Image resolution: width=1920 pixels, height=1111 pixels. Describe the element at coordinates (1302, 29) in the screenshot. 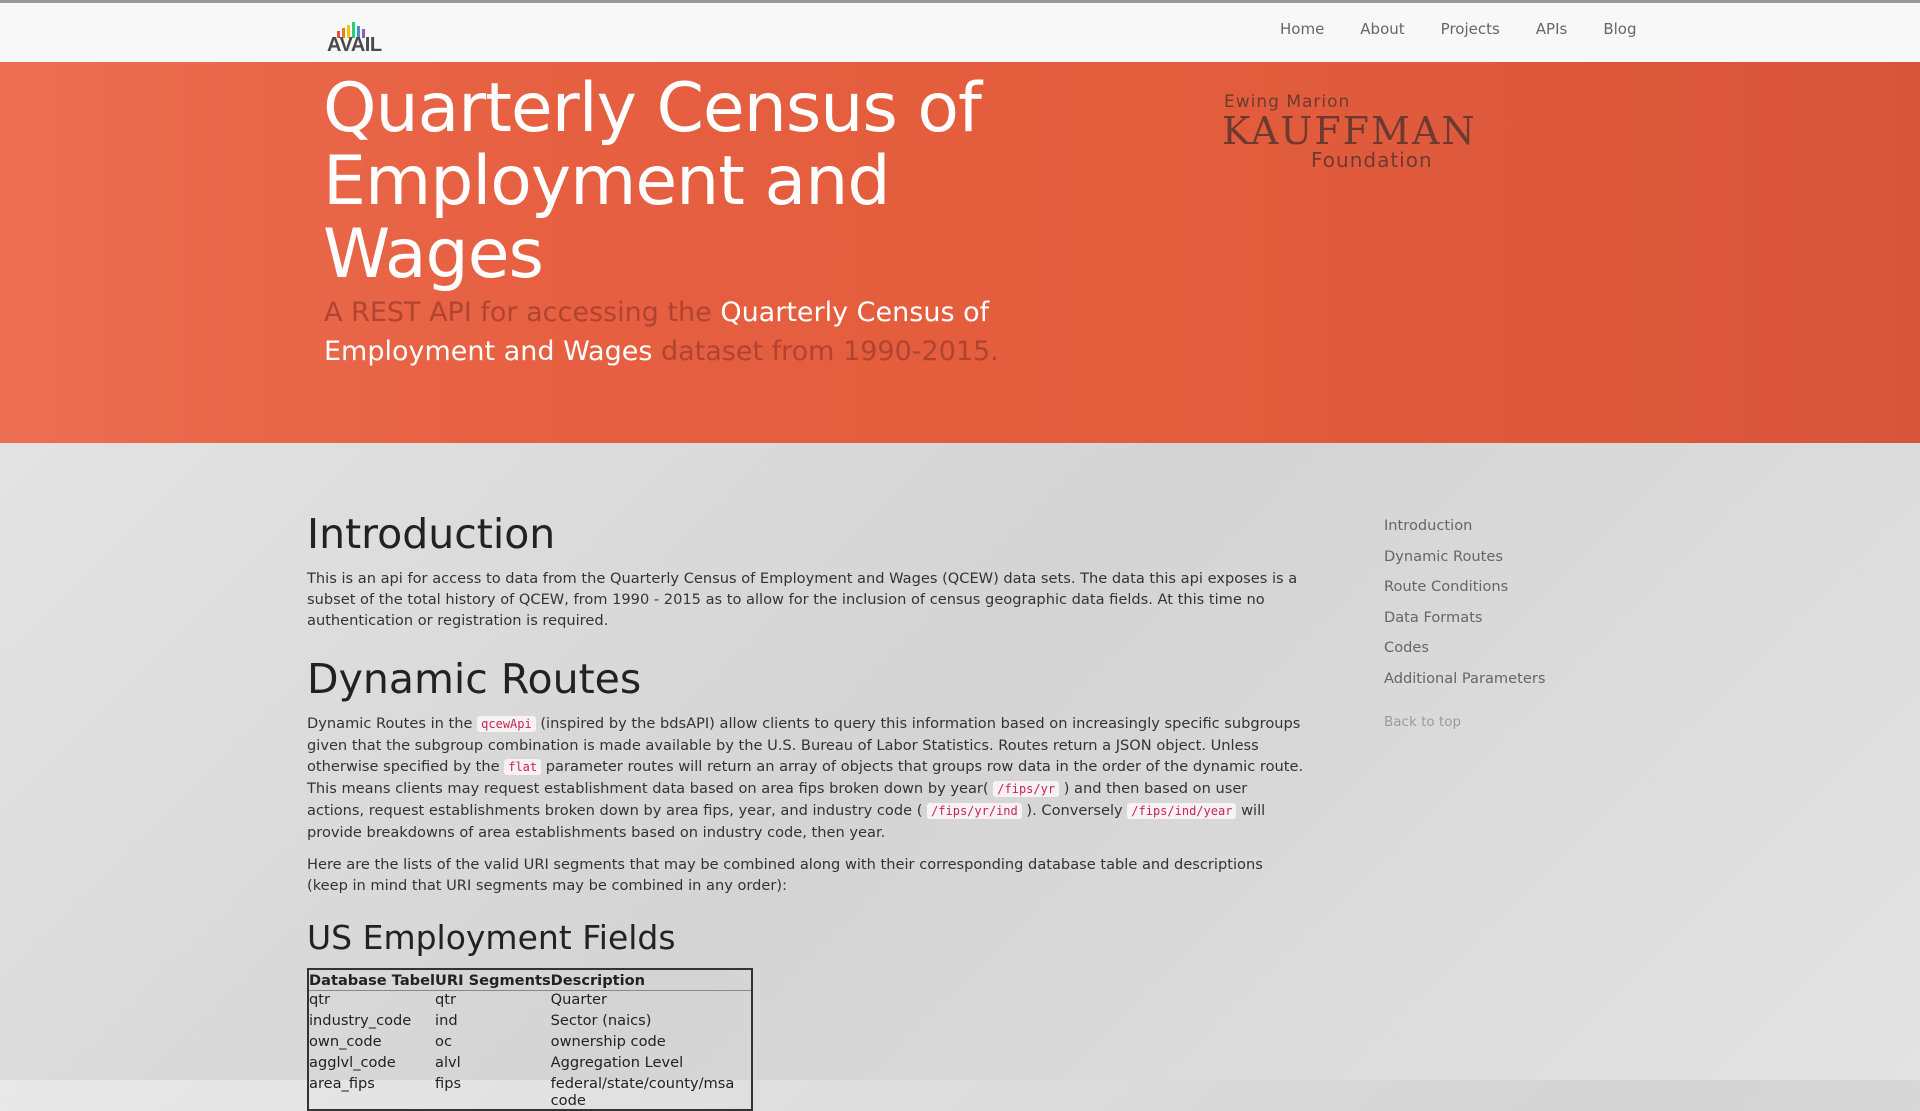

I see `nav-link-home: Home` at that location.